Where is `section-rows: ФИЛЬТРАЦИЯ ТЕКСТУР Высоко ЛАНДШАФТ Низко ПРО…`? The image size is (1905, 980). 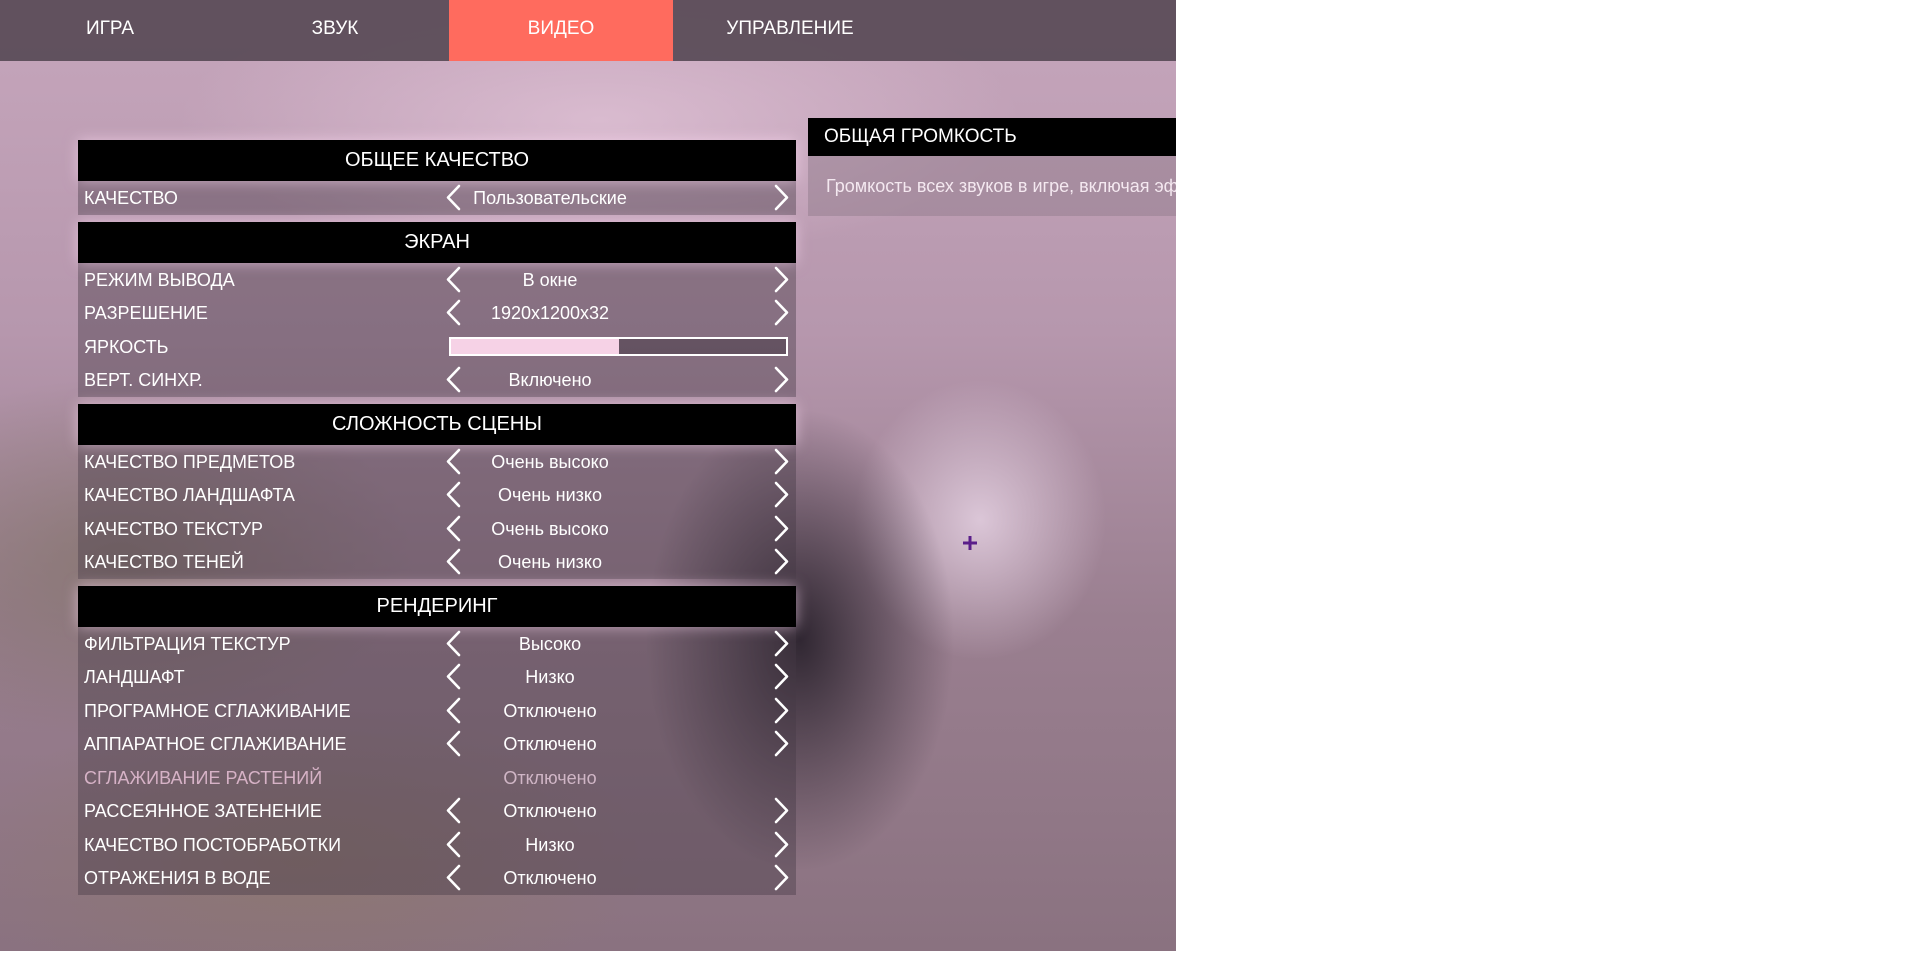
section-rows: ФИЛЬТРАЦИЯ ТЕКСТУР Высоко ЛАНДШАФТ Низко ПРО… is located at coordinates (437, 760).